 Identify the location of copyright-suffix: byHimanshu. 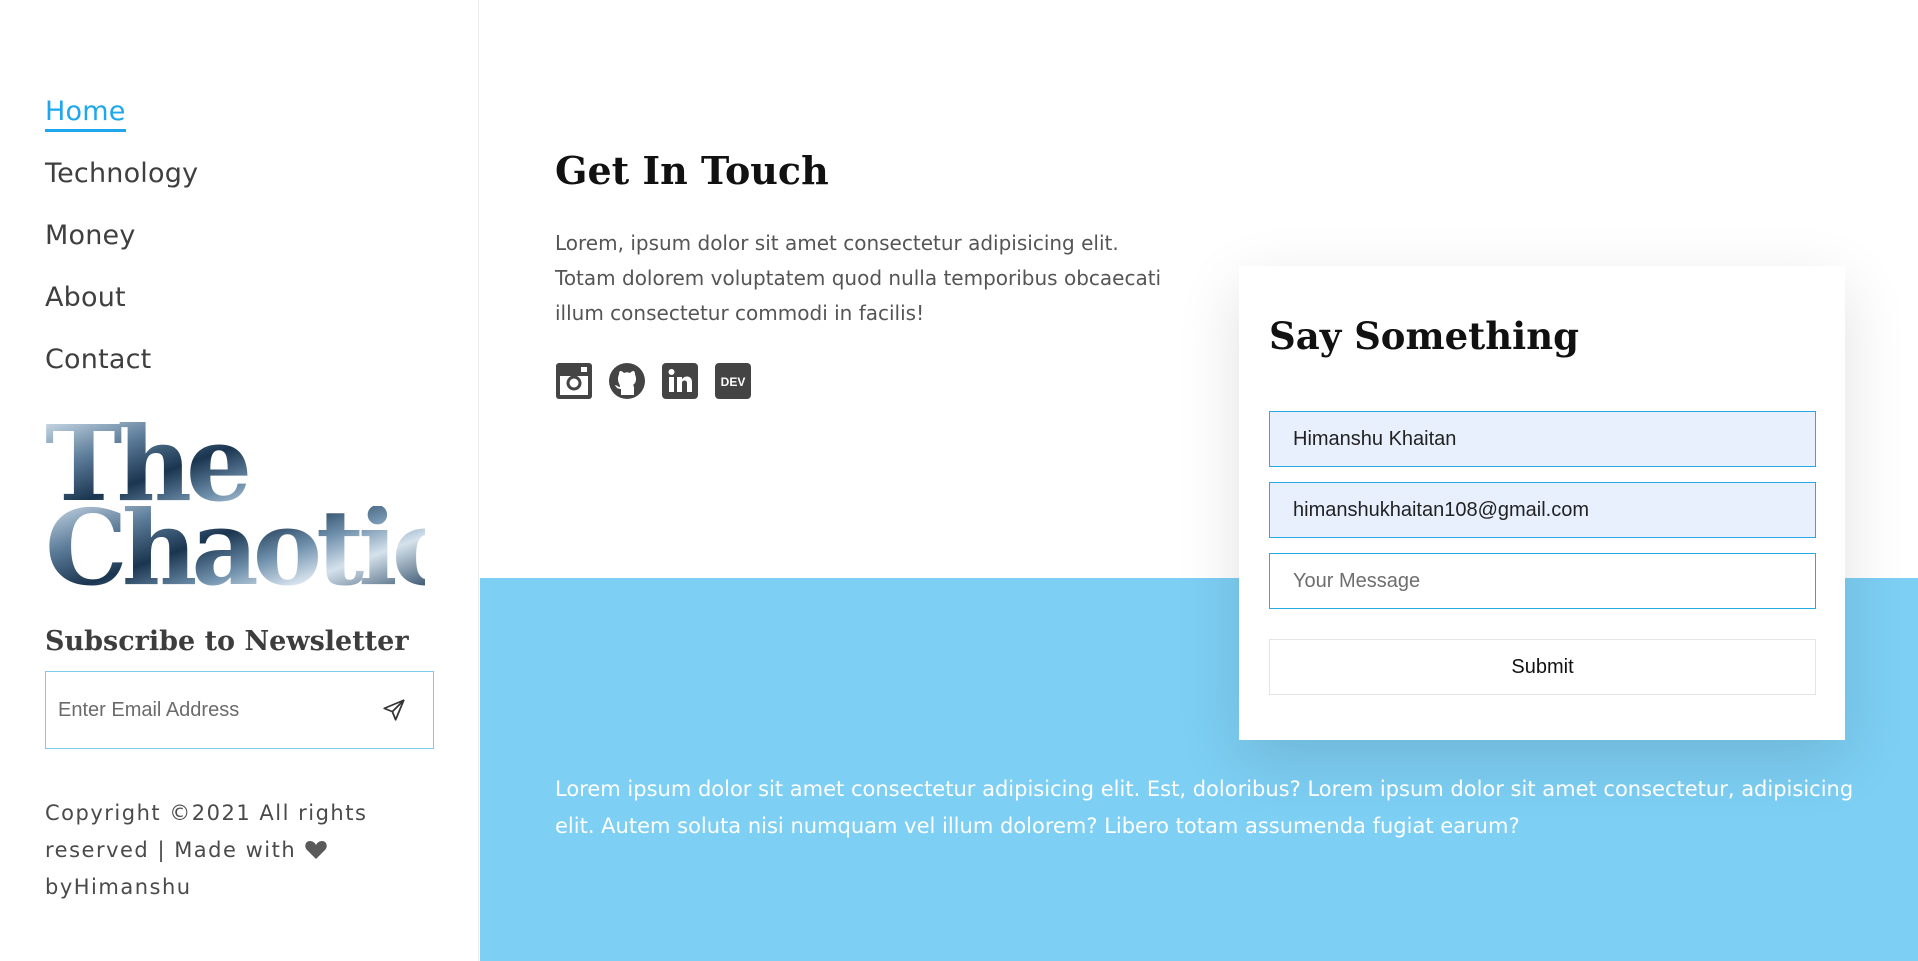
(118, 887).